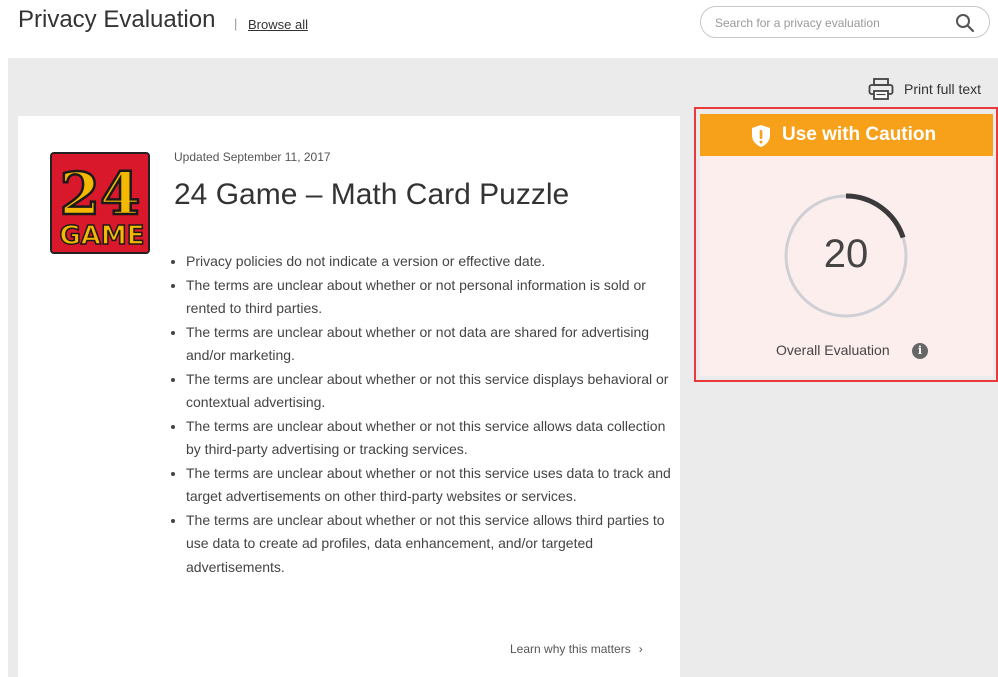 This screenshot has height=677, width=998. What do you see at coordinates (859, 134) in the screenshot?
I see `rating-label: Use with Caution` at bounding box center [859, 134].